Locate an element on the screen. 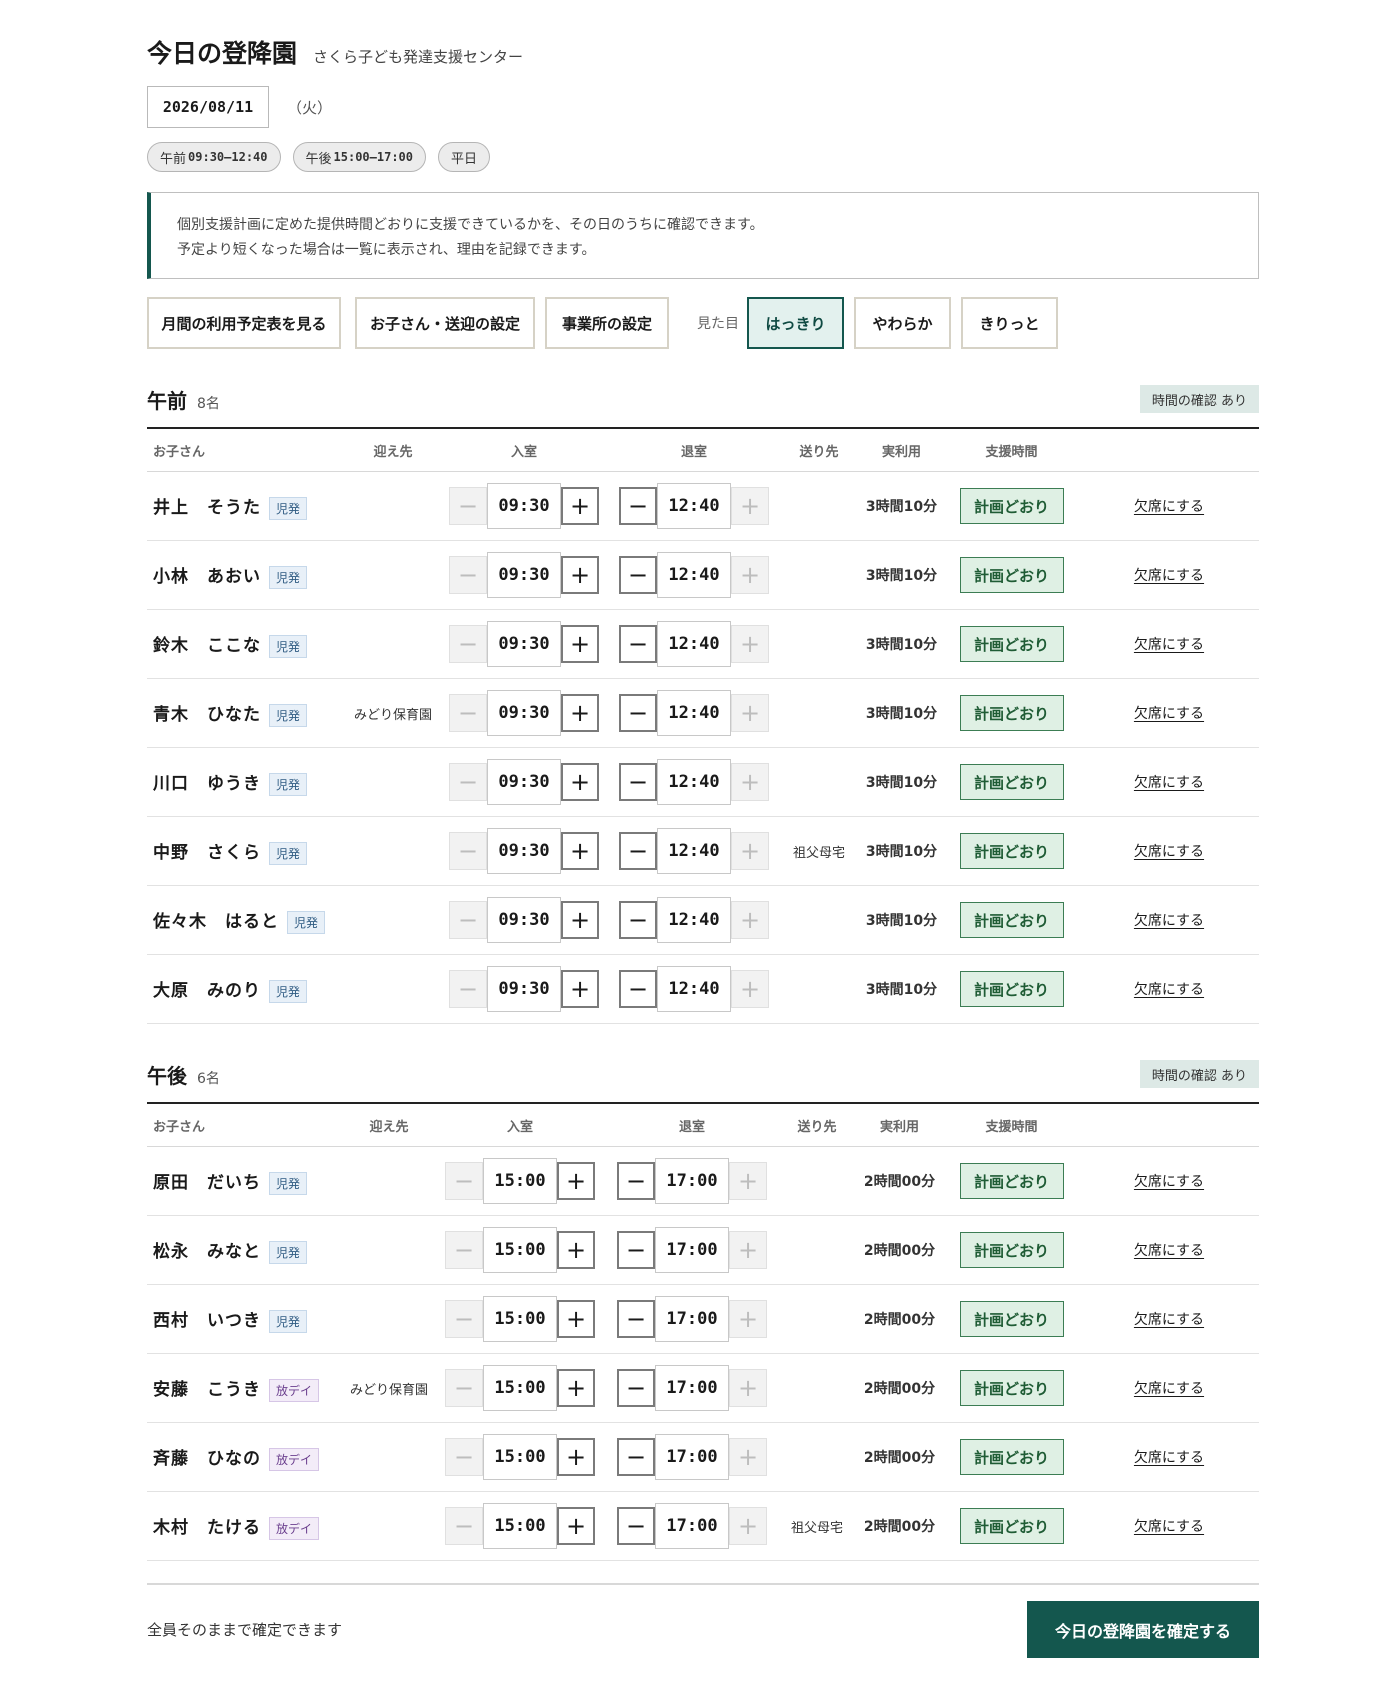 The height and width of the screenshot is (1684, 1400). monthly-schedule-button: 月間の利用予定表を見る is located at coordinates (244, 323).